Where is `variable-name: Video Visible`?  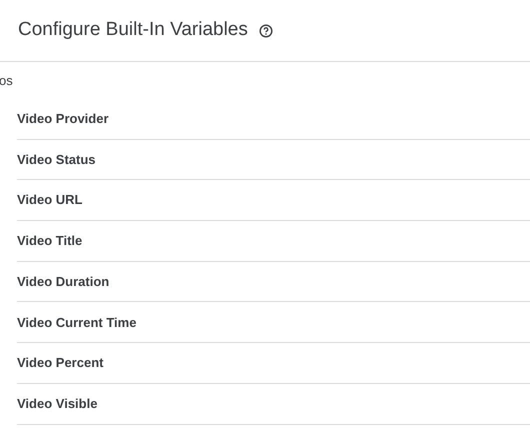
variable-name: Video Visible is located at coordinates (57, 403).